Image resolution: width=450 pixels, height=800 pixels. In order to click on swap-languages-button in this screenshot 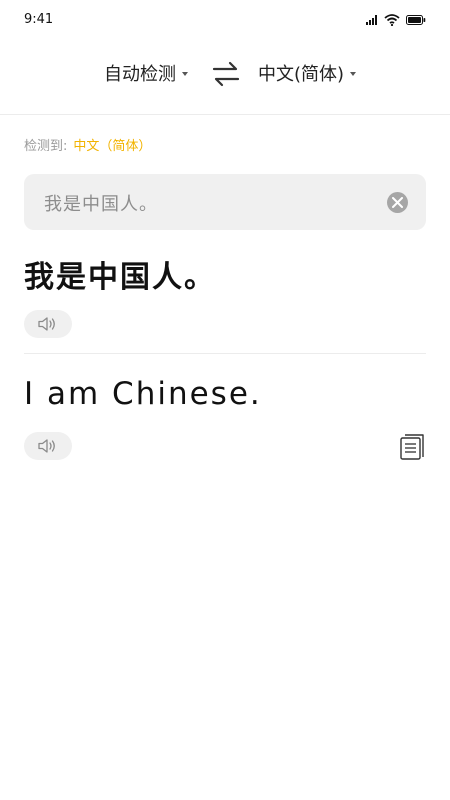, I will do `click(226, 74)`.